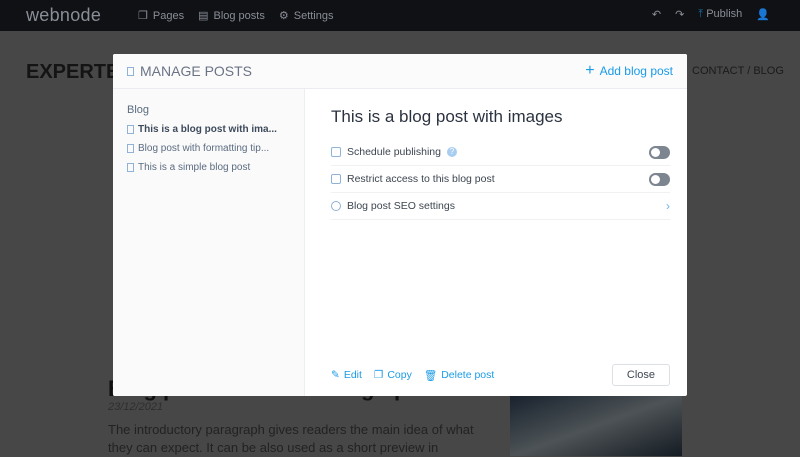  What do you see at coordinates (590, 70) in the screenshot?
I see `plus-icon: +` at bounding box center [590, 70].